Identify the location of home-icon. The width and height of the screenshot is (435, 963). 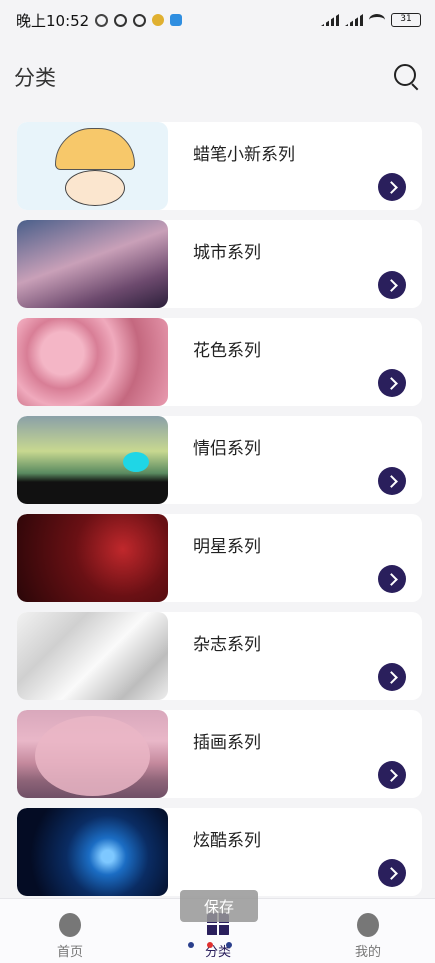
(70, 925).